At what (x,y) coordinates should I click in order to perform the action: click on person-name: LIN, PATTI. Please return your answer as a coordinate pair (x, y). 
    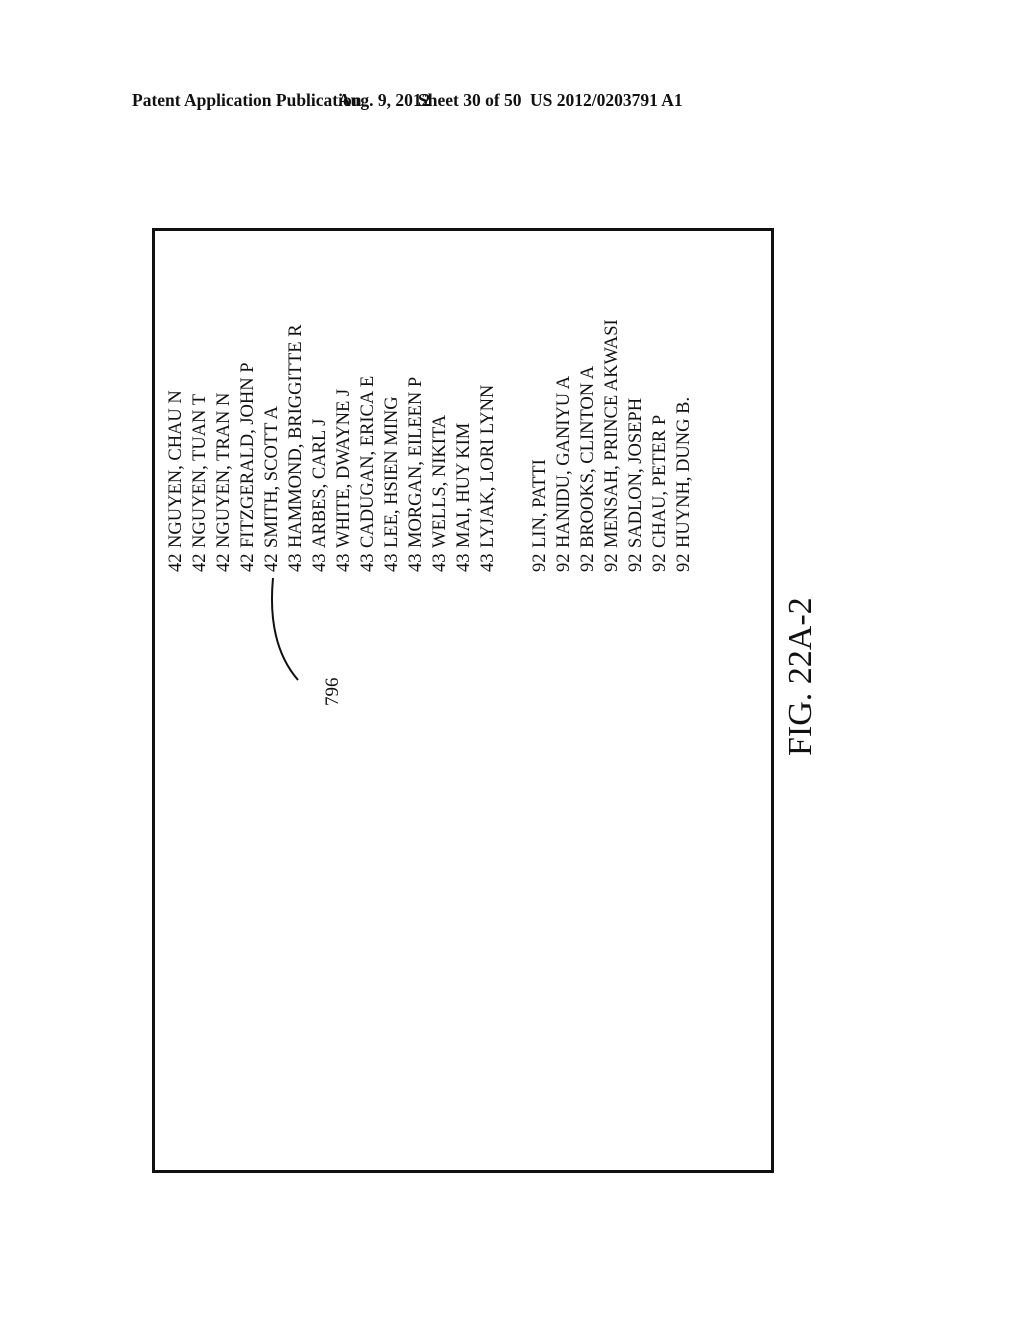
    Looking at the image, I should click on (540, 503).